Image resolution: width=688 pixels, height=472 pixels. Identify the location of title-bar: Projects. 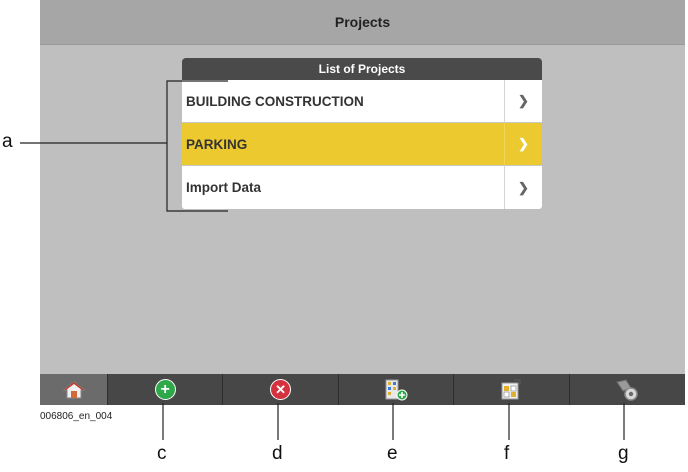
(362, 22).